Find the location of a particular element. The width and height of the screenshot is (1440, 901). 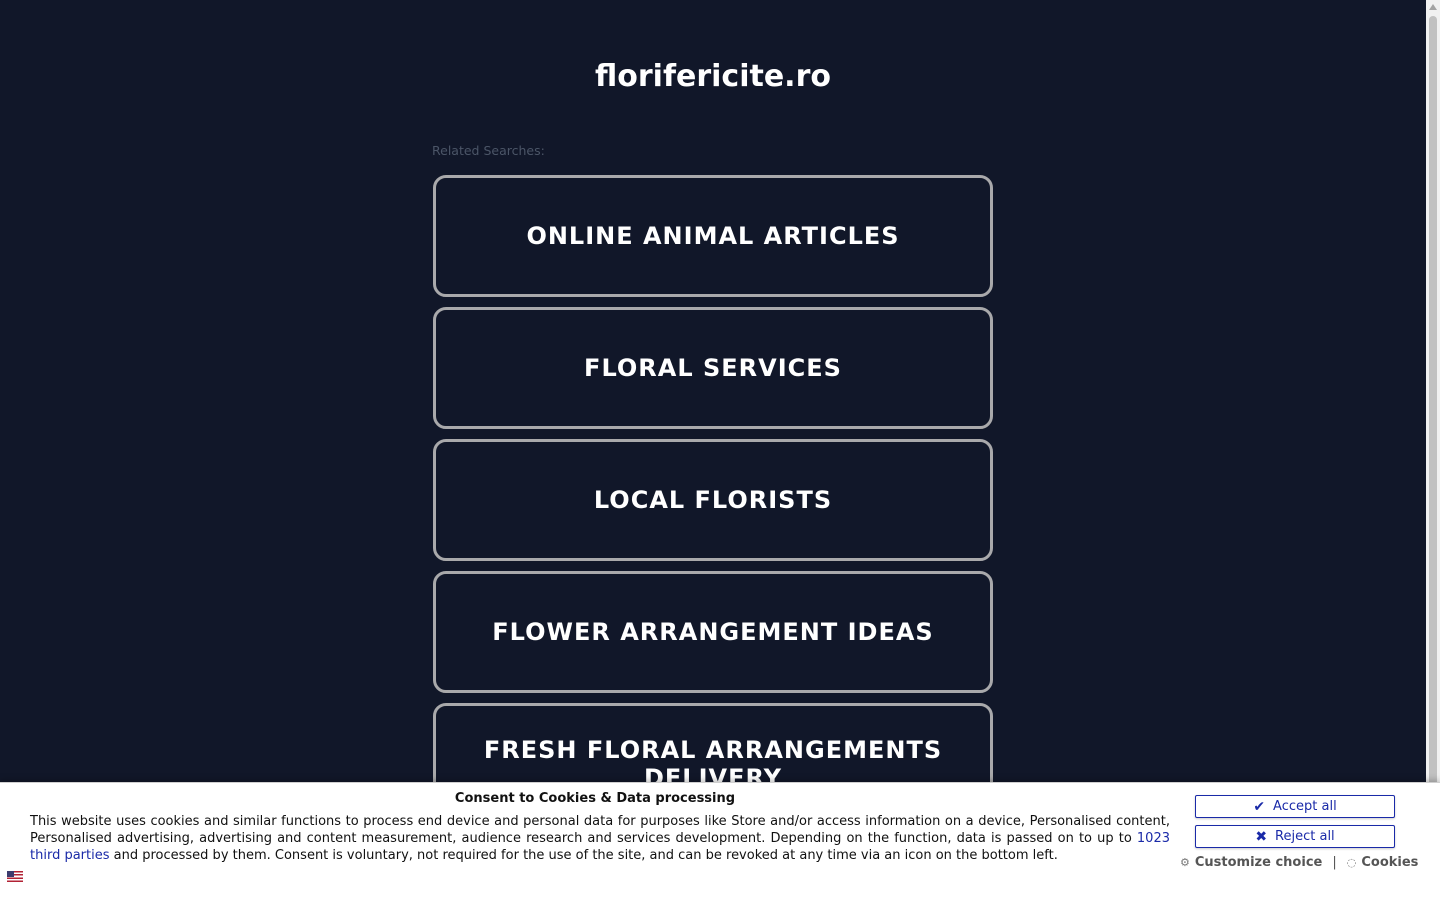

x-icon: ✖ is located at coordinates (1261, 836).